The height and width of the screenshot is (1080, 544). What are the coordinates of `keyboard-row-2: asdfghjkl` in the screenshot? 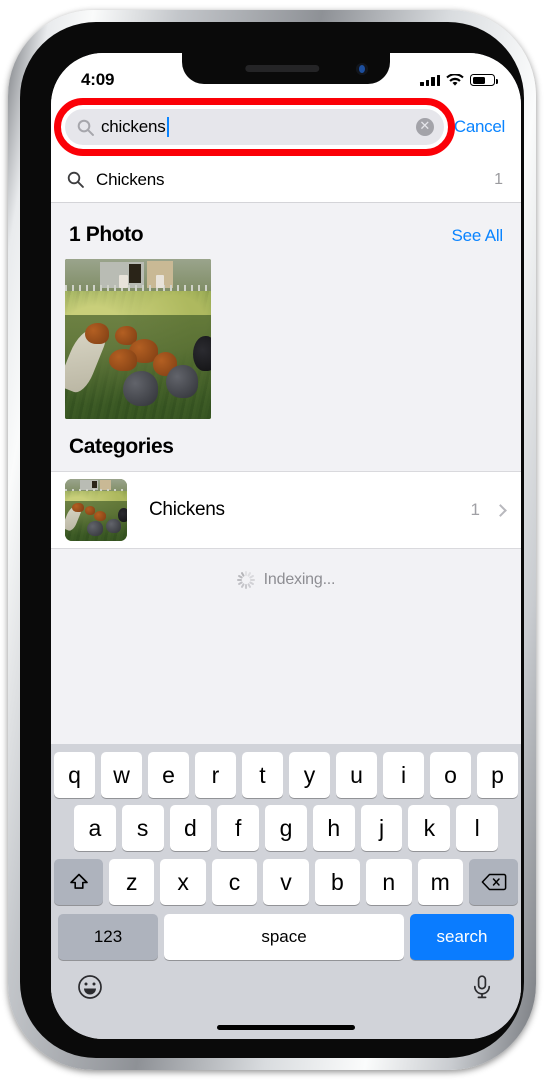 It's located at (286, 825).